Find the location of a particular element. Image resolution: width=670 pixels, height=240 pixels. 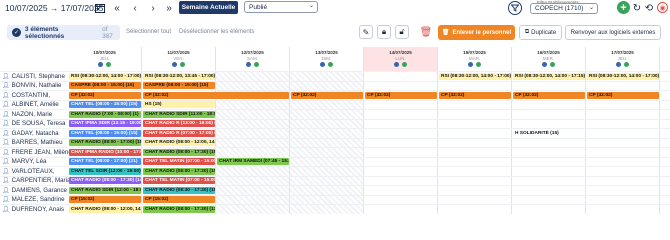

trash-icon: 🗑︎ is located at coordinates (426, 32).